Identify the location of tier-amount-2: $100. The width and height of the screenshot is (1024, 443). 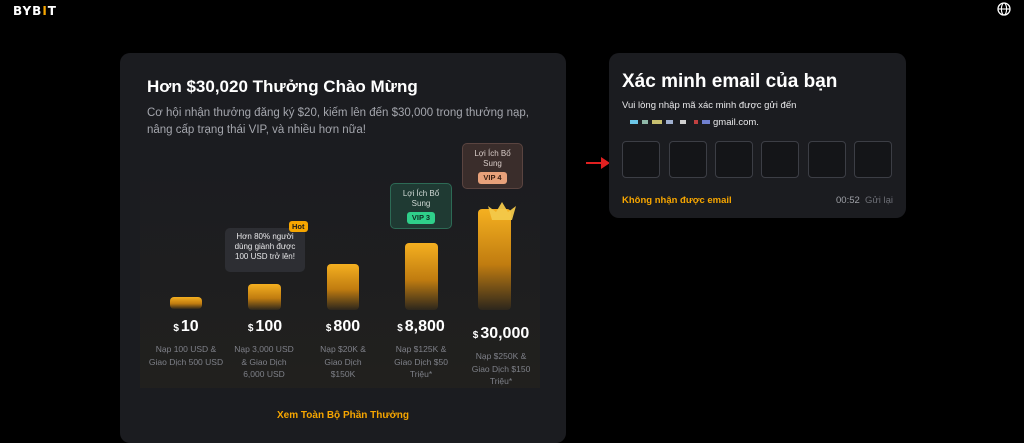
(265, 326).